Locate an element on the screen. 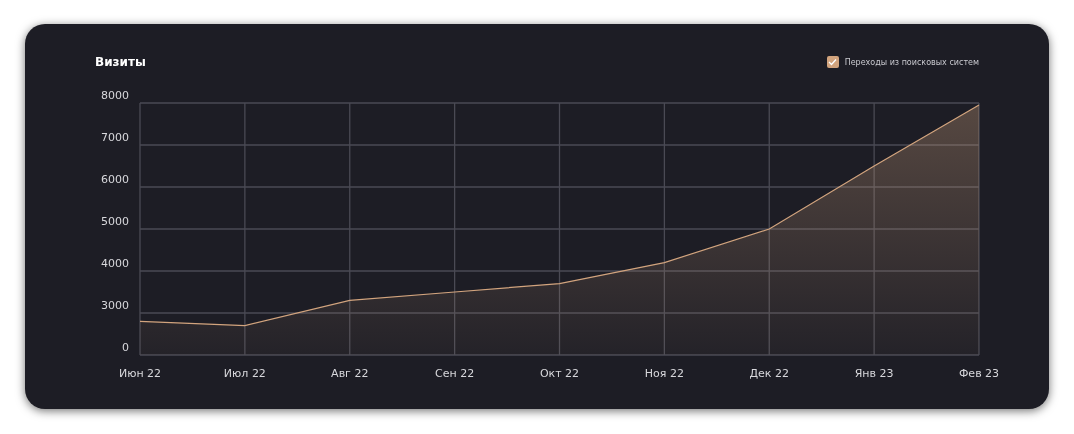 Image resolution: width=1074 pixels, height=434 pixels. y-axis-label: 5000 is located at coordinates (115, 221).